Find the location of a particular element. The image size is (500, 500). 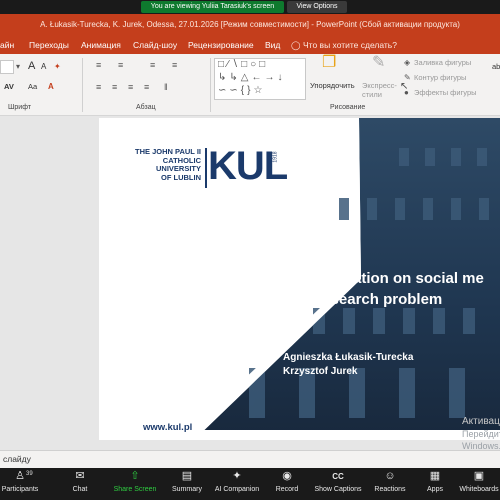

font-group-label: Шрифт is located at coordinates (20, 107).